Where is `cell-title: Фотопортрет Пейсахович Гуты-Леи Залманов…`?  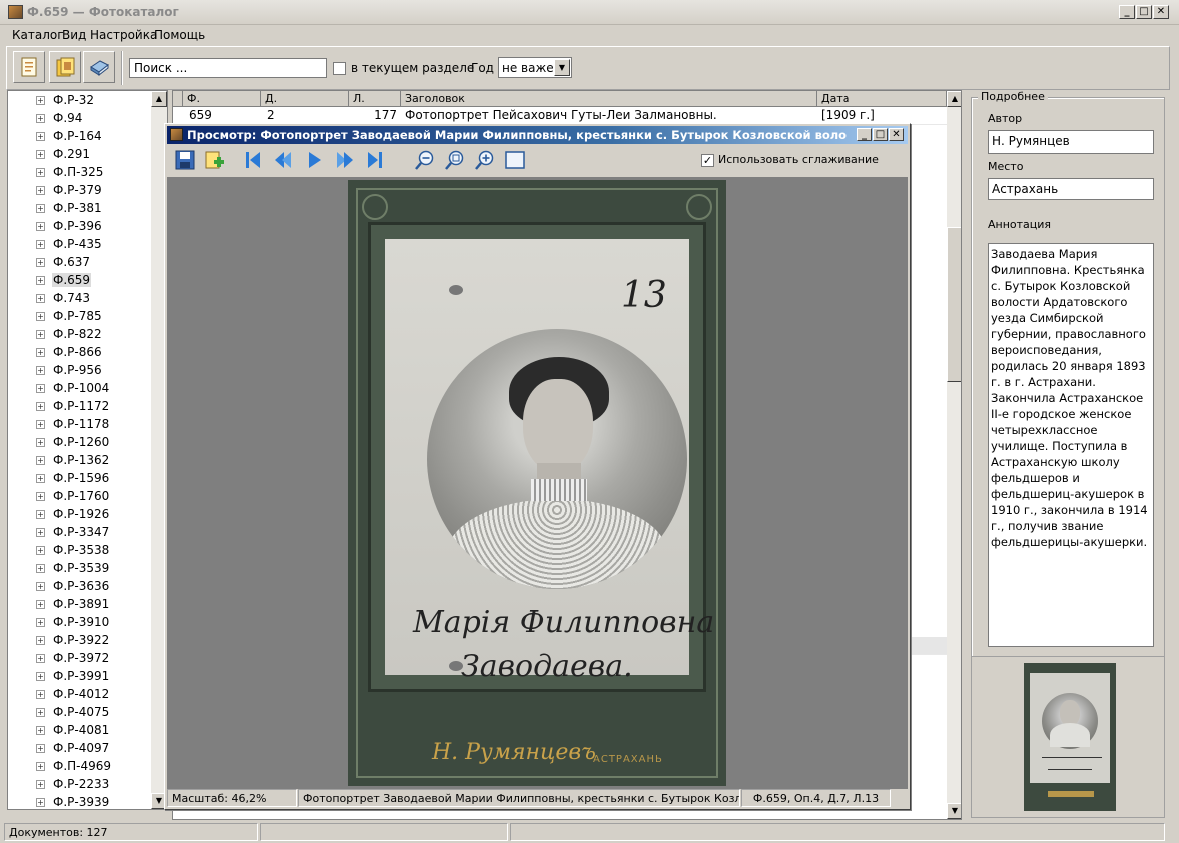 cell-title: Фотопортрет Пейсахович Гуты-Леи Залманов… is located at coordinates (561, 115).